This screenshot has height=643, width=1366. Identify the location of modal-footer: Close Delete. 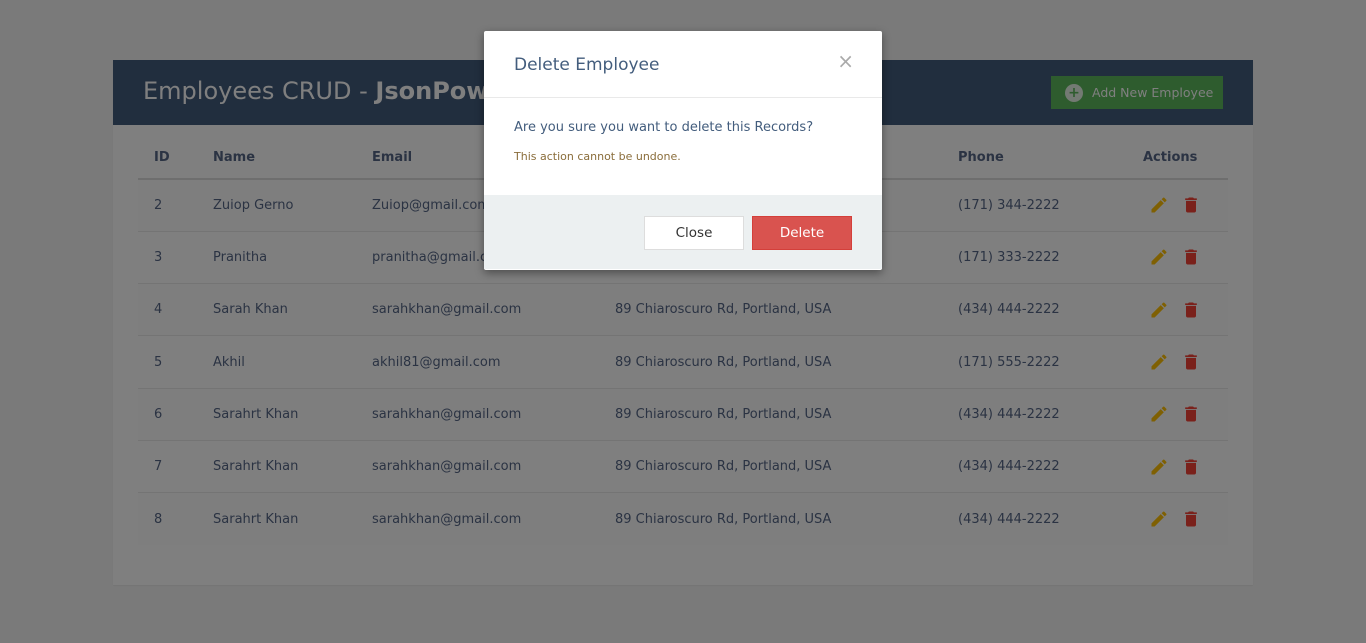
(683, 232).